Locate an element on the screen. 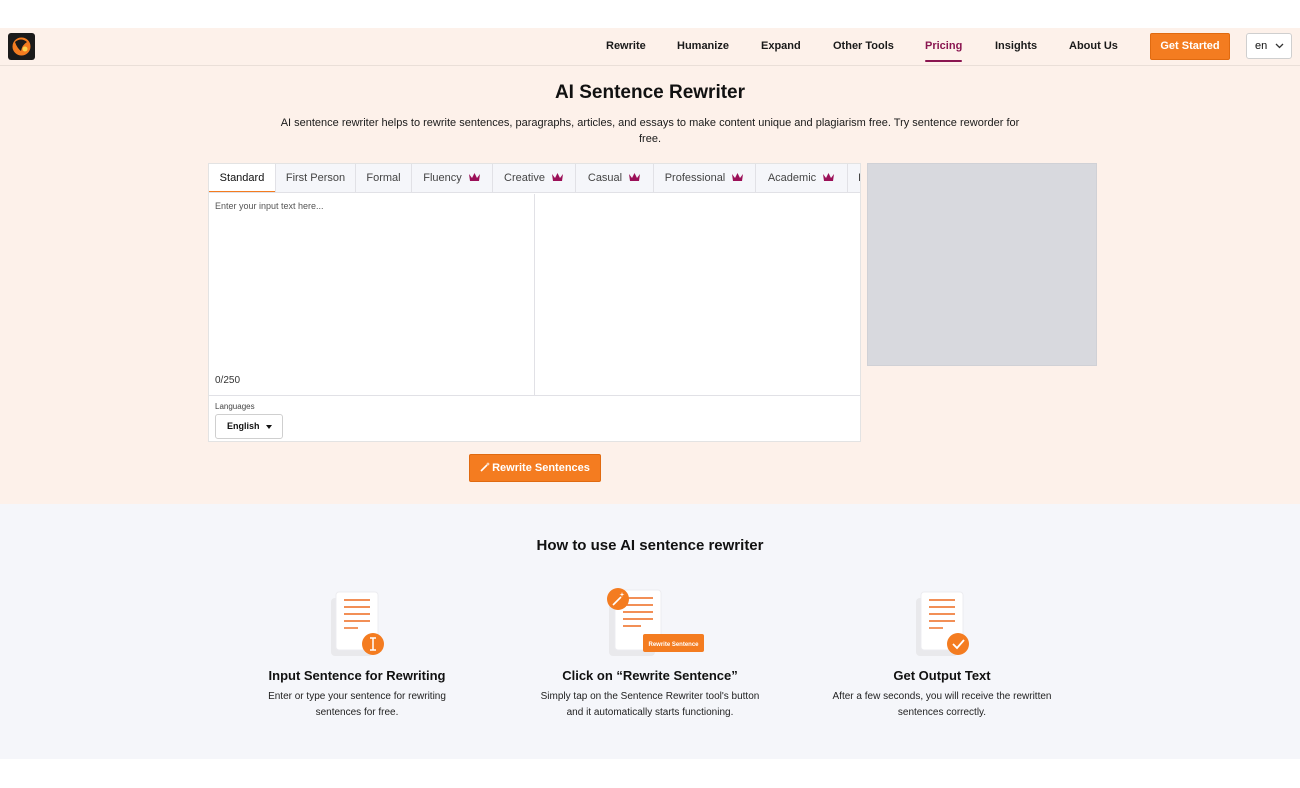 This screenshot has height=788, width=1300. step-title: Input Sentence for Rewriting is located at coordinates (357, 675).